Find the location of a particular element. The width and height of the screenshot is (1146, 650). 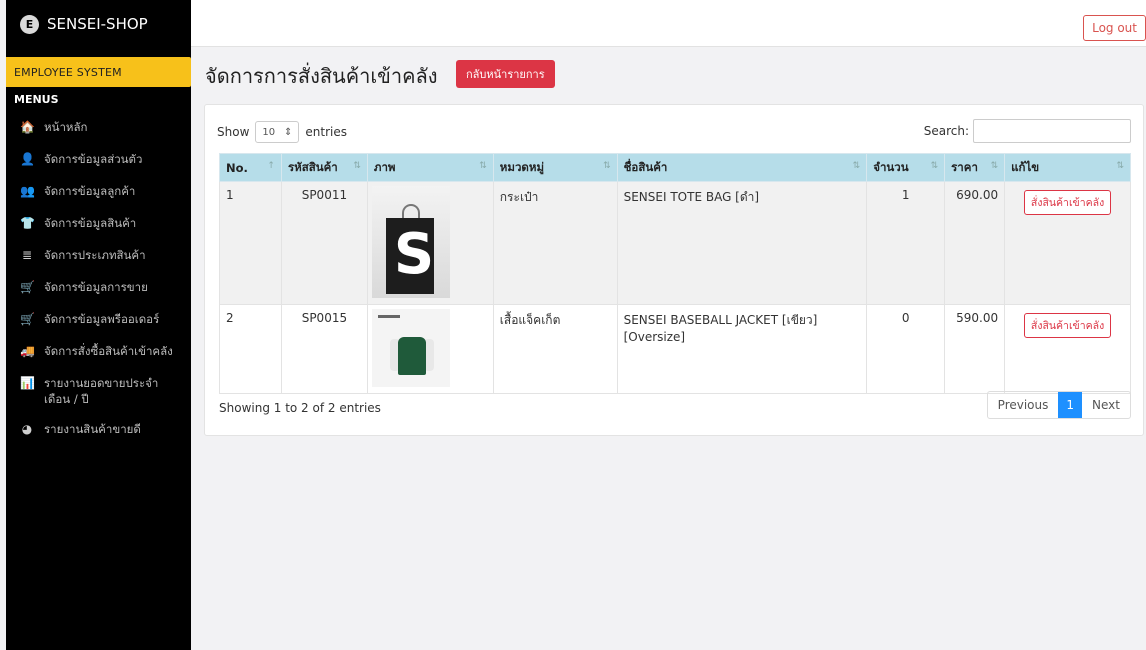

pagination-page-1: 1 is located at coordinates (1070, 405).